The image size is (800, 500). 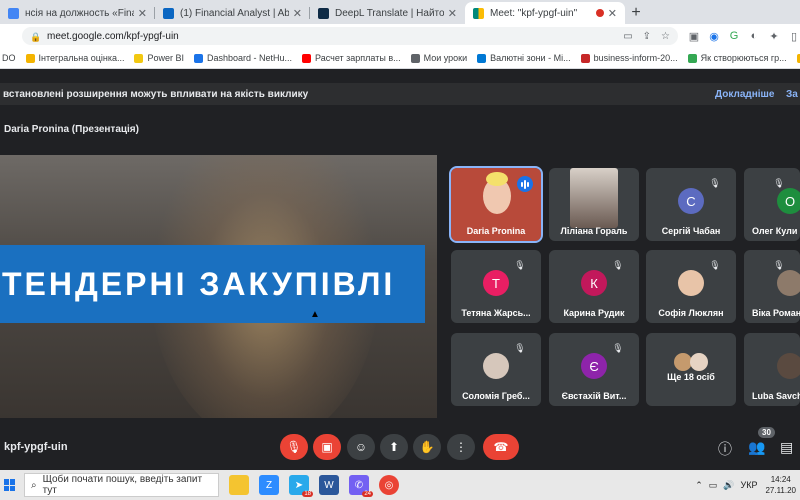 I want to click on bookmark-item: Мои уроки, so click(x=439, y=58).